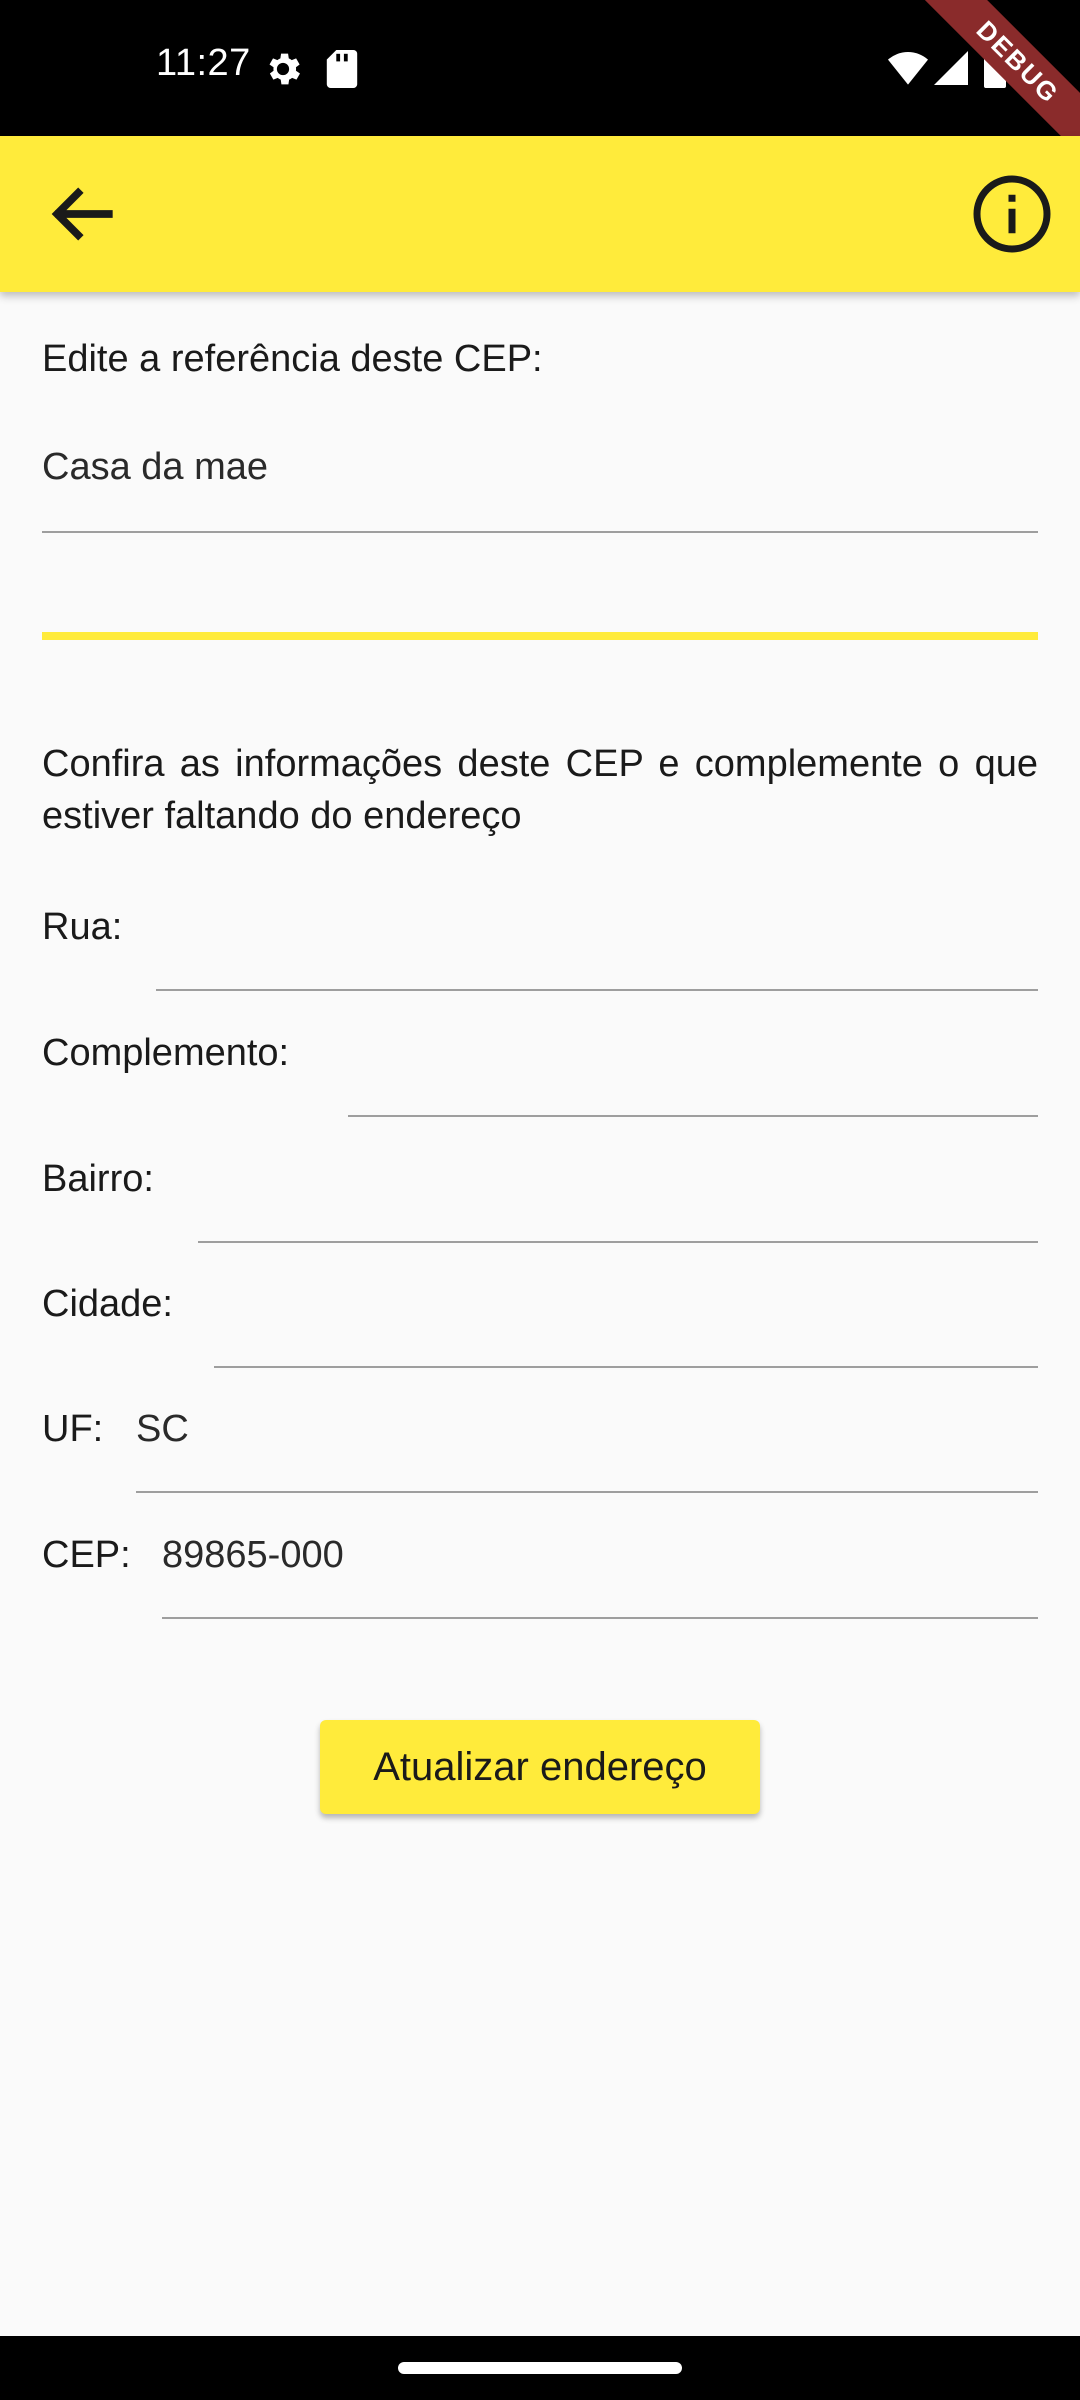 This screenshot has height=2400, width=1080. Describe the element at coordinates (203, 63) in the screenshot. I see `status-time: 11:27` at that location.